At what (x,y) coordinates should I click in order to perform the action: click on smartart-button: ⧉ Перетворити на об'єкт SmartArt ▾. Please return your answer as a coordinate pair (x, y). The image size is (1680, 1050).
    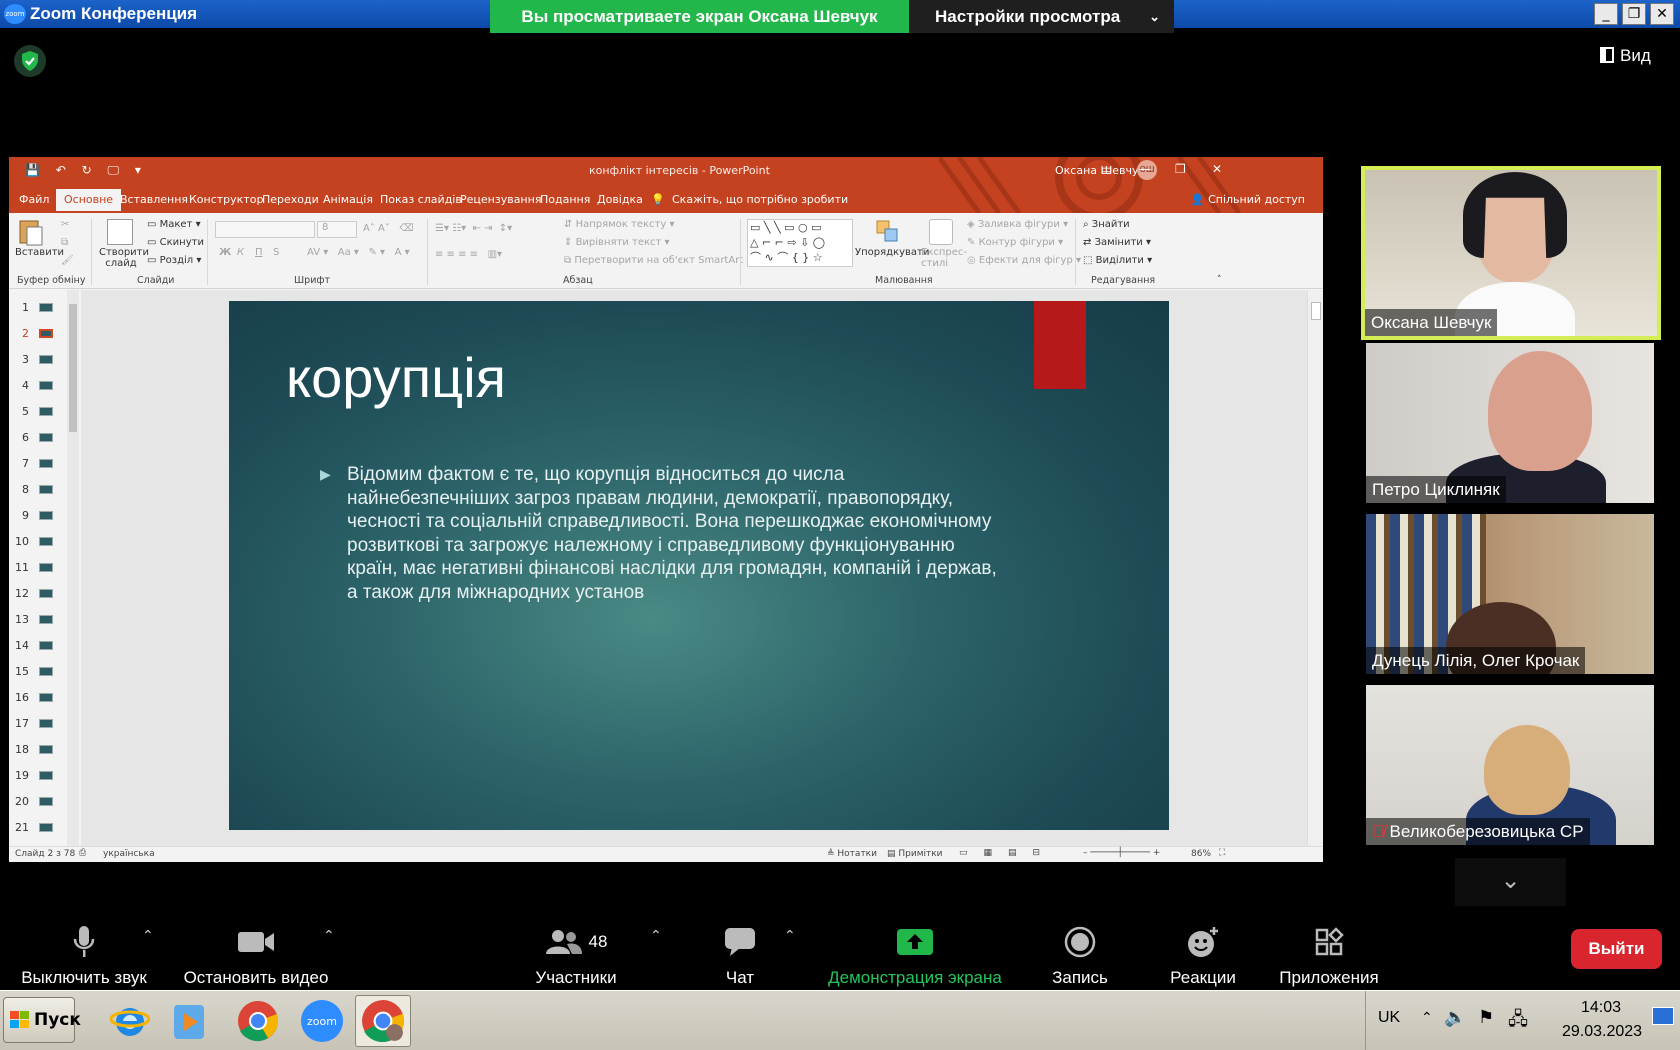
    Looking at the image, I should click on (657, 260).